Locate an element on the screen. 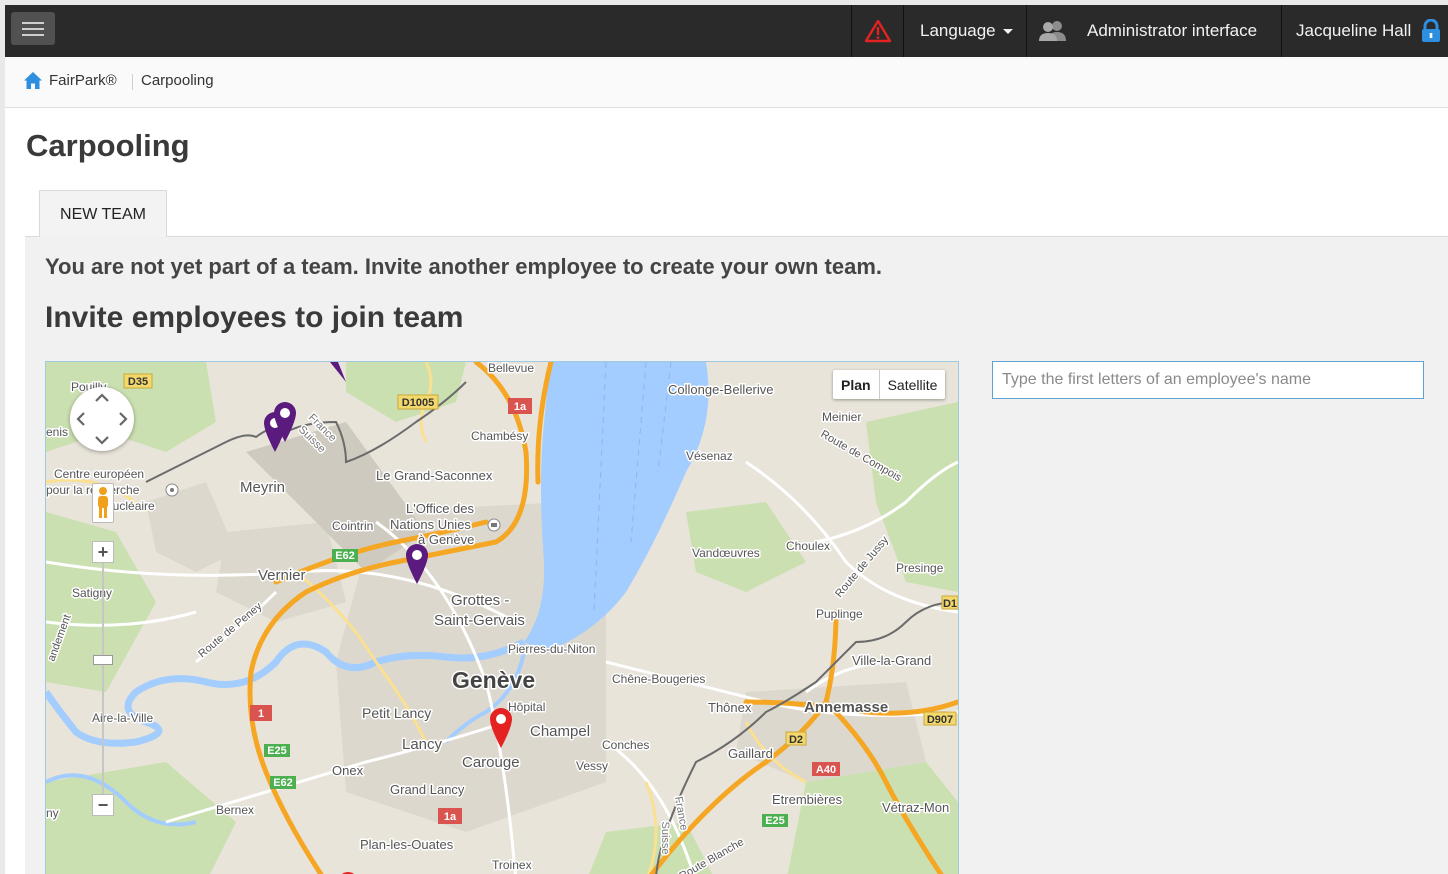 This screenshot has width=1448, height=874. map-label: Gaillard is located at coordinates (750, 753).